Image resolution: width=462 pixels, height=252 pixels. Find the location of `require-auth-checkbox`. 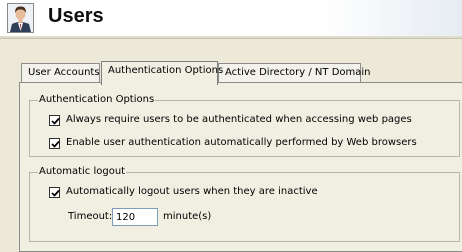

require-auth-checkbox is located at coordinates (54, 120).